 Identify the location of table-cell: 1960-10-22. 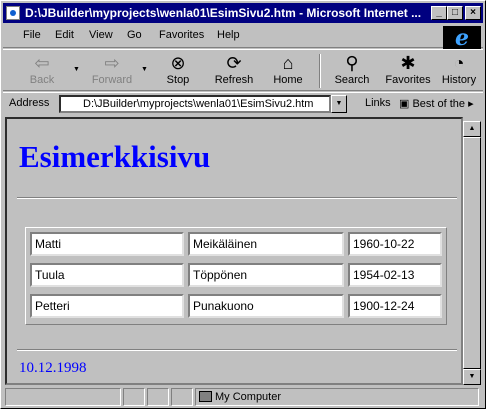
(395, 244).